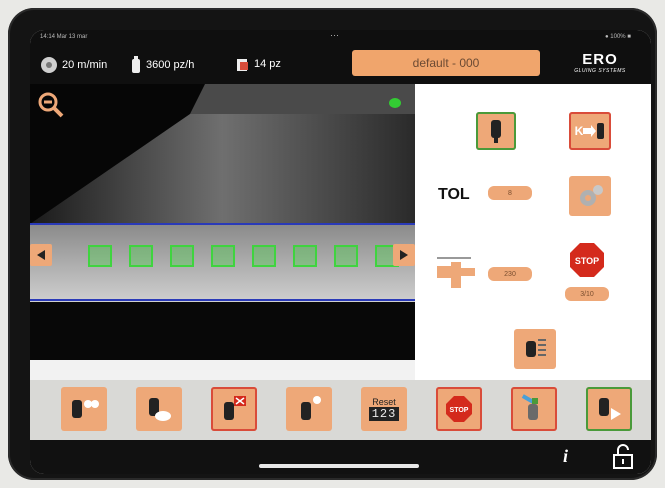  Describe the element at coordinates (248, 256) in the screenshot. I see `detection-markers` at that location.